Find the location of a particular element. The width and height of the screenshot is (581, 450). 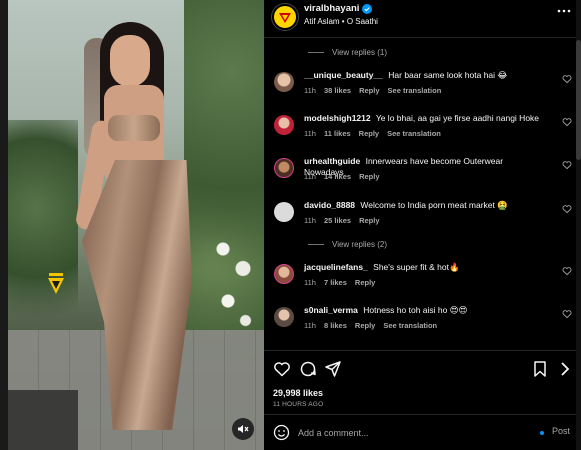

post-header: viralbhayani Atif Aslam • O Saathi is located at coordinates (422, 19).